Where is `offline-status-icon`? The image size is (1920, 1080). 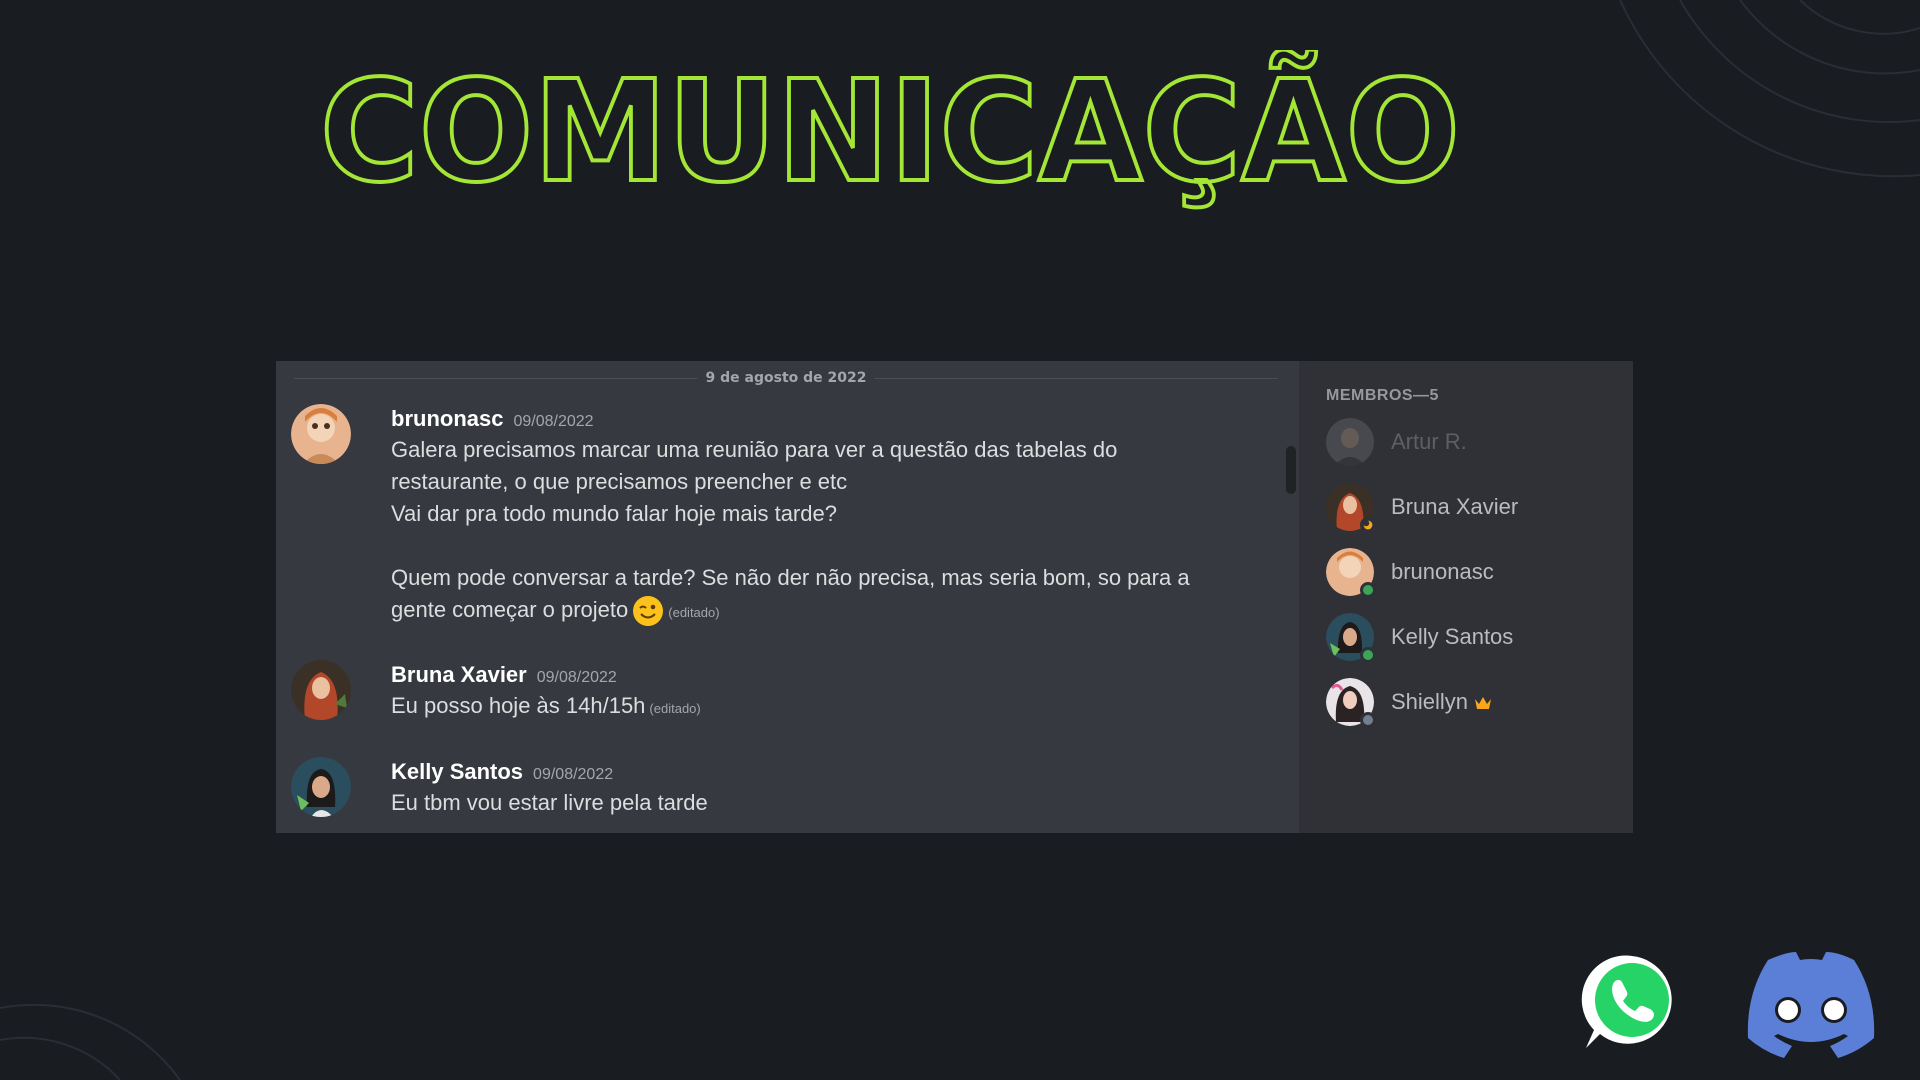
offline-status-icon is located at coordinates (1368, 720).